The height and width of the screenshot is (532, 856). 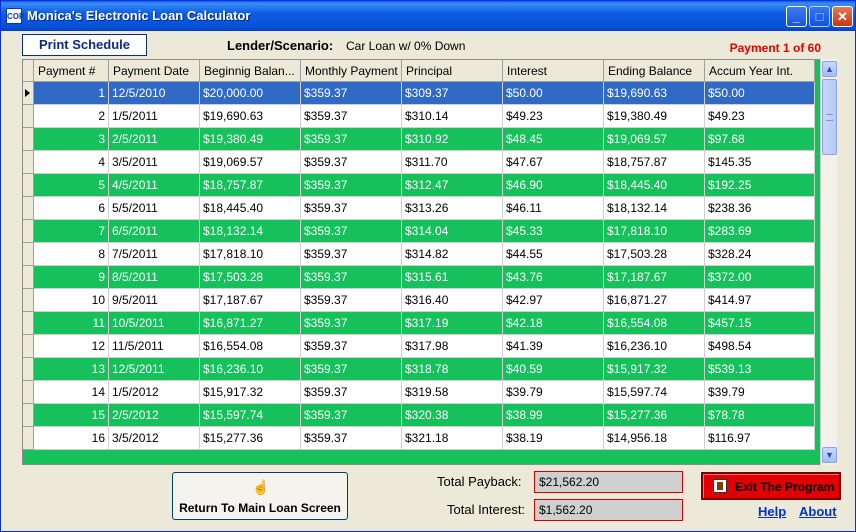 I want to click on cell-ending-balance: $18,445.40, so click(x=654, y=185).